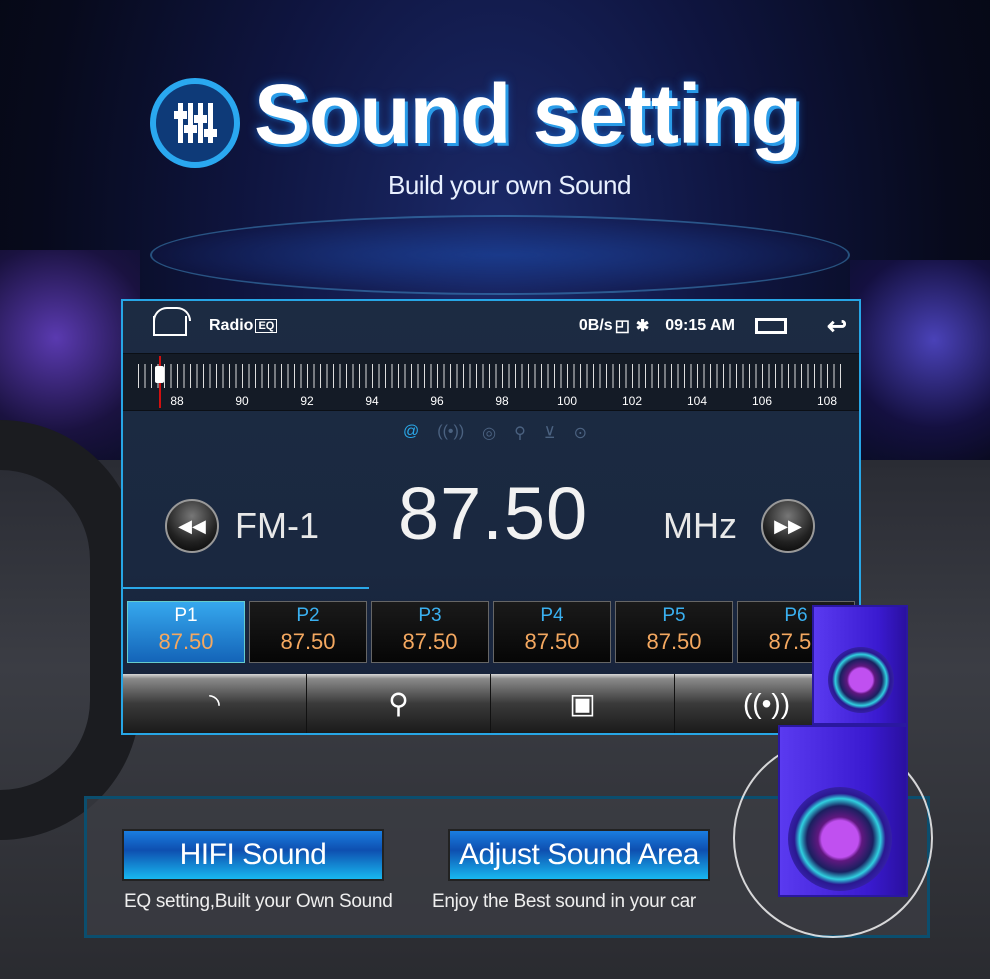 The width and height of the screenshot is (990, 979). I want to click on back-icon: ↩, so click(837, 326).